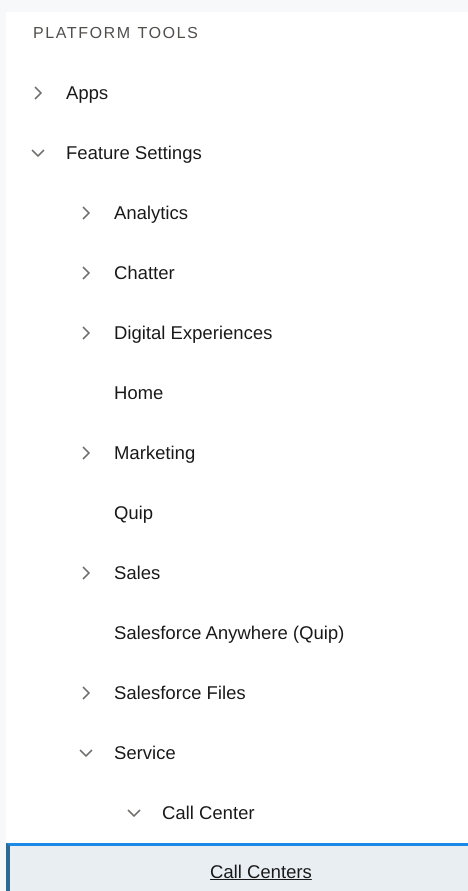 This screenshot has height=891, width=468. I want to click on tree-item-label: Marketing, so click(155, 453).